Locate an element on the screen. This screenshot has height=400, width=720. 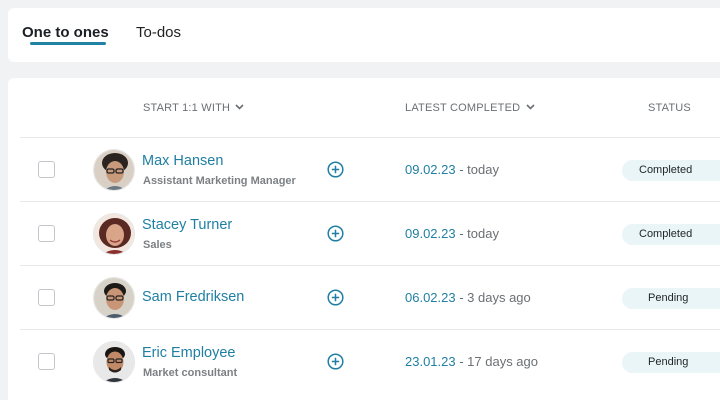
tab-one-to-ones: One to ones is located at coordinates (65, 32).